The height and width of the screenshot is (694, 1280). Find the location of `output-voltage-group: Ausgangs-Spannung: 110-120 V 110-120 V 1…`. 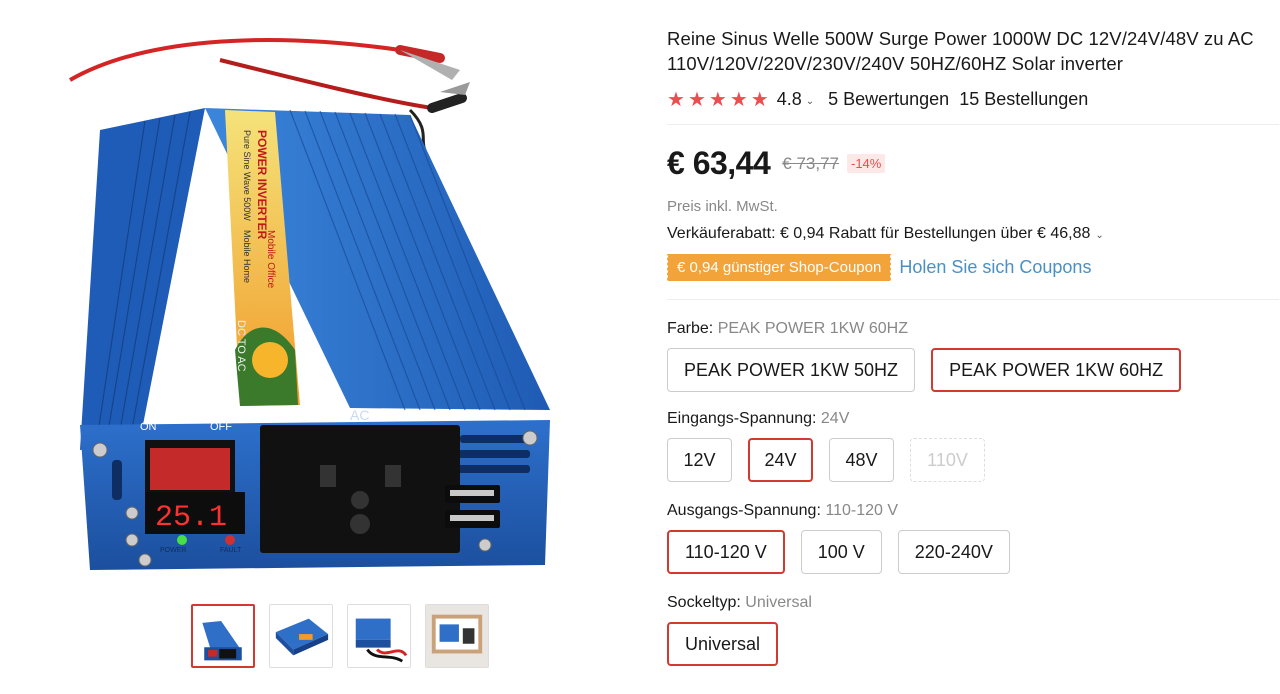

output-voltage-group: Ausgangs-Spannung: 110-120 V 110-120 V 1… is located at coordinates (967, 538).